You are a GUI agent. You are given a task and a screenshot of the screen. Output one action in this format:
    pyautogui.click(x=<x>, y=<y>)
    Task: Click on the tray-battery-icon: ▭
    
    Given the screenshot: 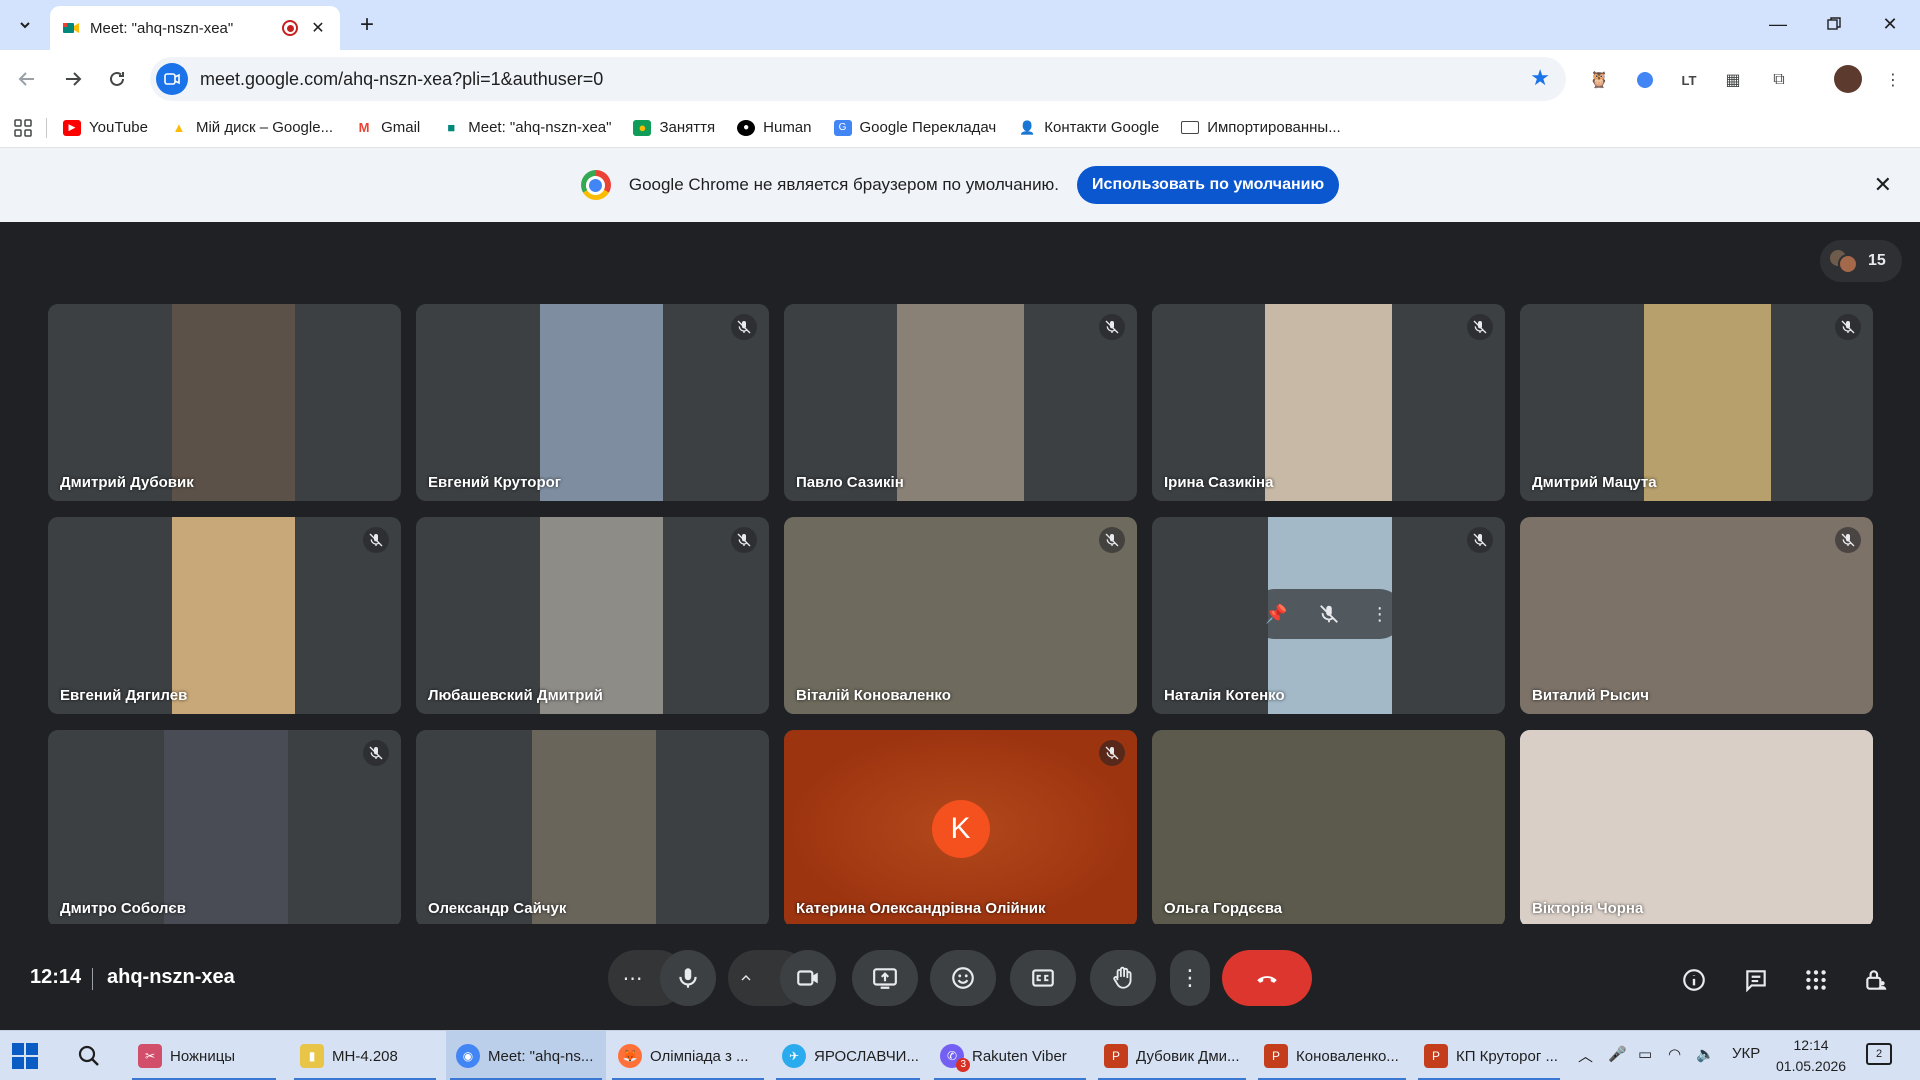 What is the action you would take?
    pyautogui.click(x=1645, y=1054)
    